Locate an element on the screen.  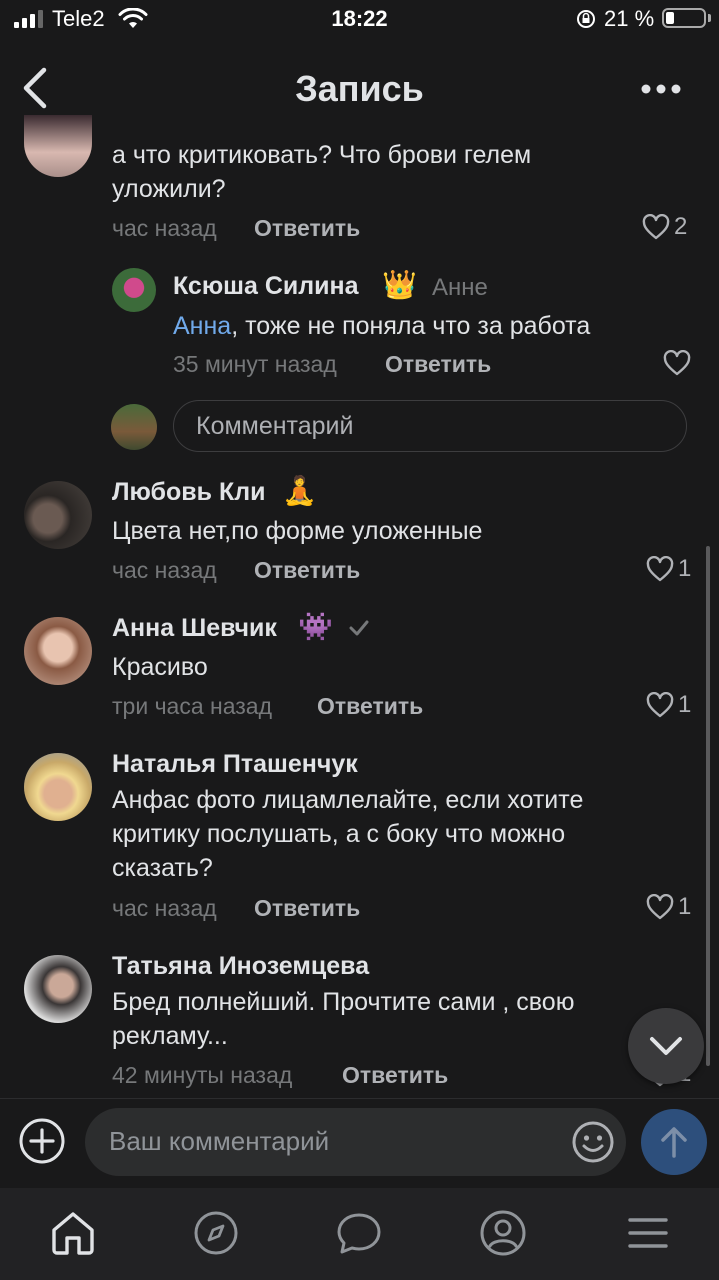
send-button is located at coordinates (674, 1142).